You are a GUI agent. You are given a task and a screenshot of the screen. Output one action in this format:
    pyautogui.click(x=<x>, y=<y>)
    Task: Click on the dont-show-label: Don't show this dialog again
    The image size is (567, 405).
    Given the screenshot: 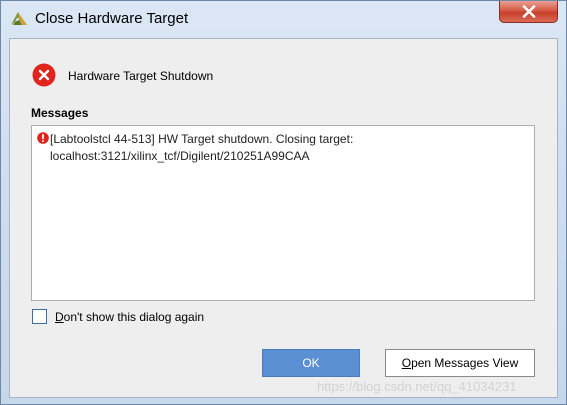 What is the action you would take?
    pyautogui.click(x=129, y=317)
    